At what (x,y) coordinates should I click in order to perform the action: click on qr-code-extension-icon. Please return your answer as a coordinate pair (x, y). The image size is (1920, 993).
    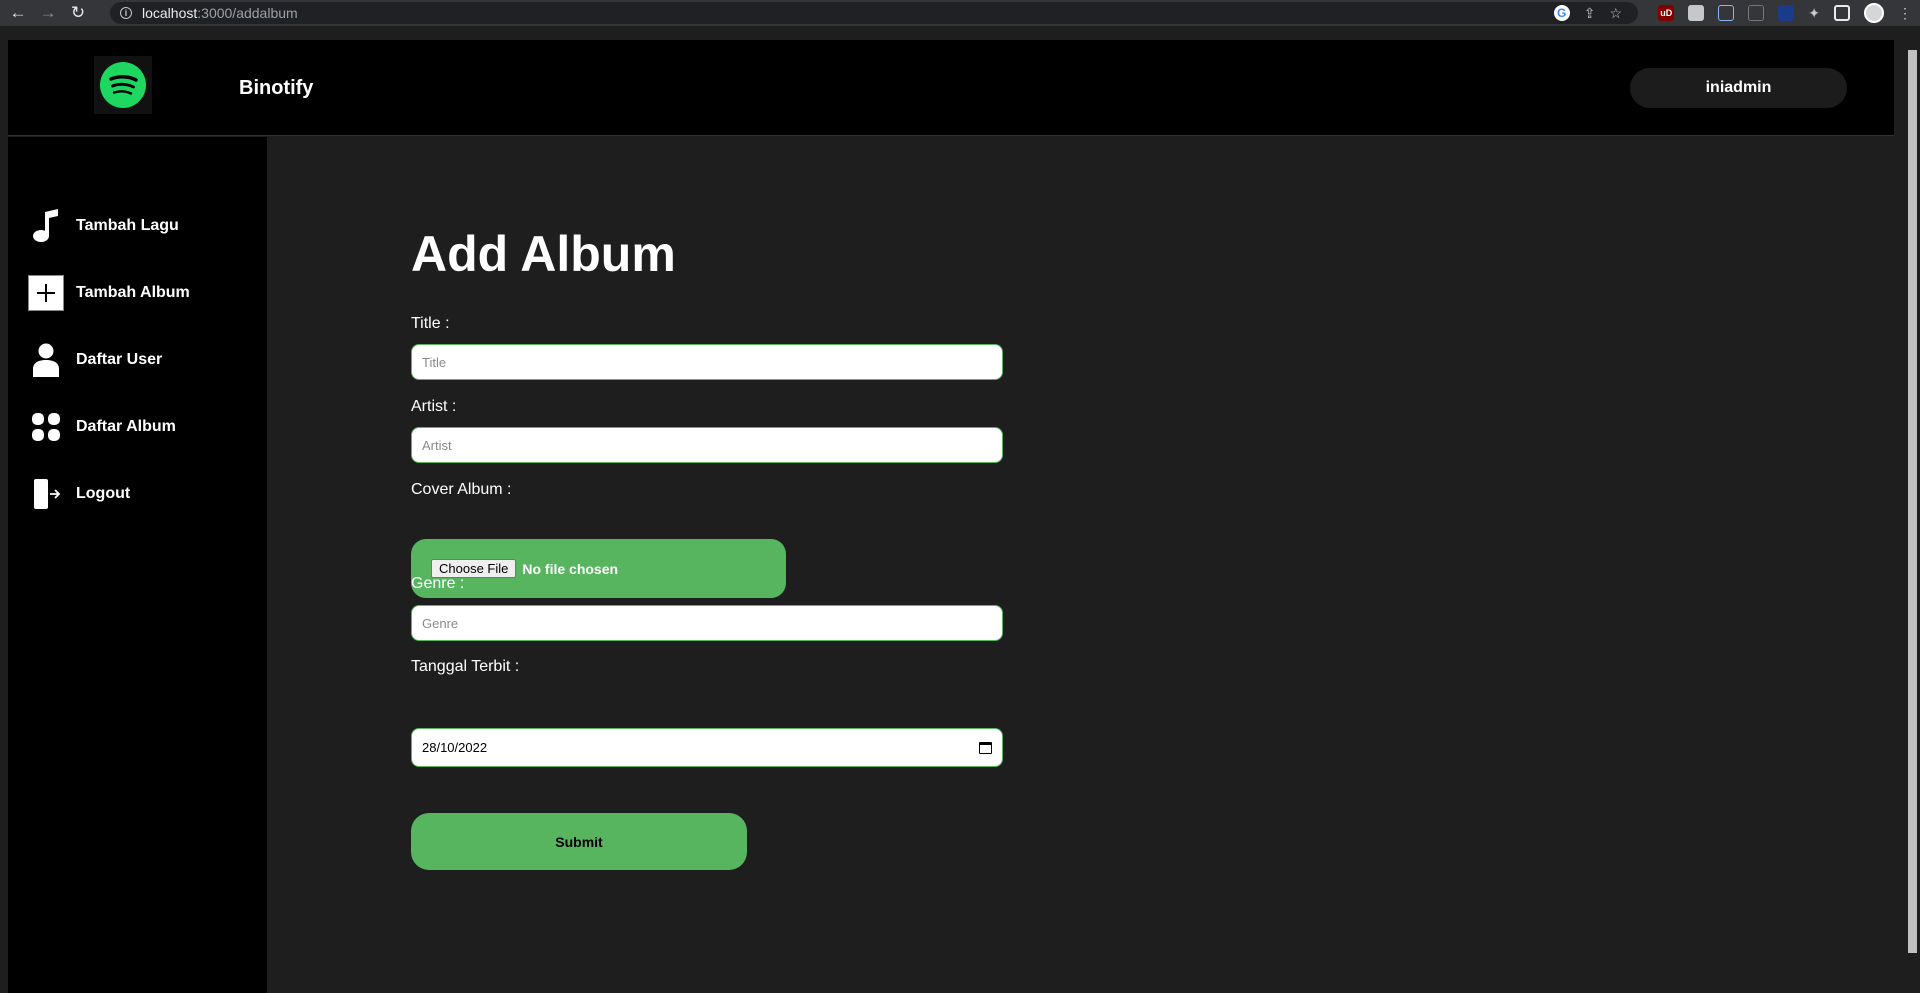
    Looking at the image, I should click on (1696, 13).